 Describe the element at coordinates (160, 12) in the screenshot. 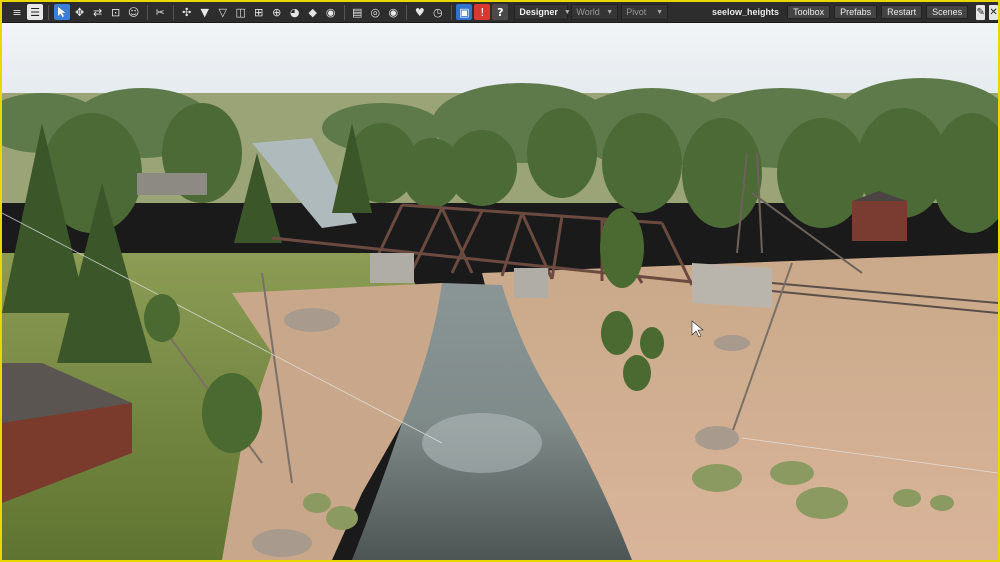

I see `cut-icon: ✂` at that location.